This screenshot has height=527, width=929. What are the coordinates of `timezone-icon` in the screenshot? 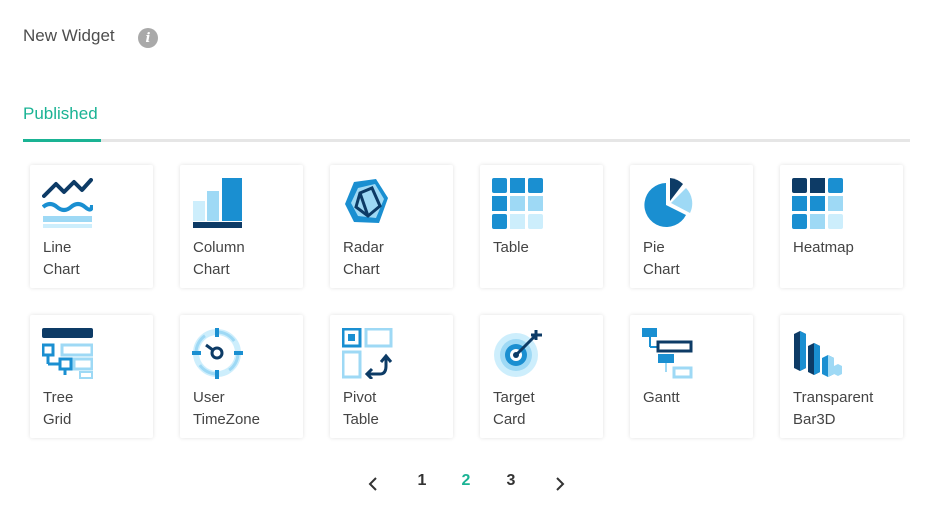 It's located at (217, 353).